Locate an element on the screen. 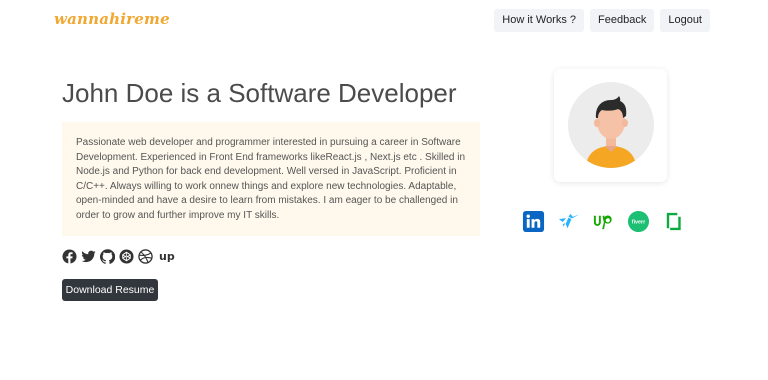 The image size is (768, 380). avatar is located at coordinates (611, 125).